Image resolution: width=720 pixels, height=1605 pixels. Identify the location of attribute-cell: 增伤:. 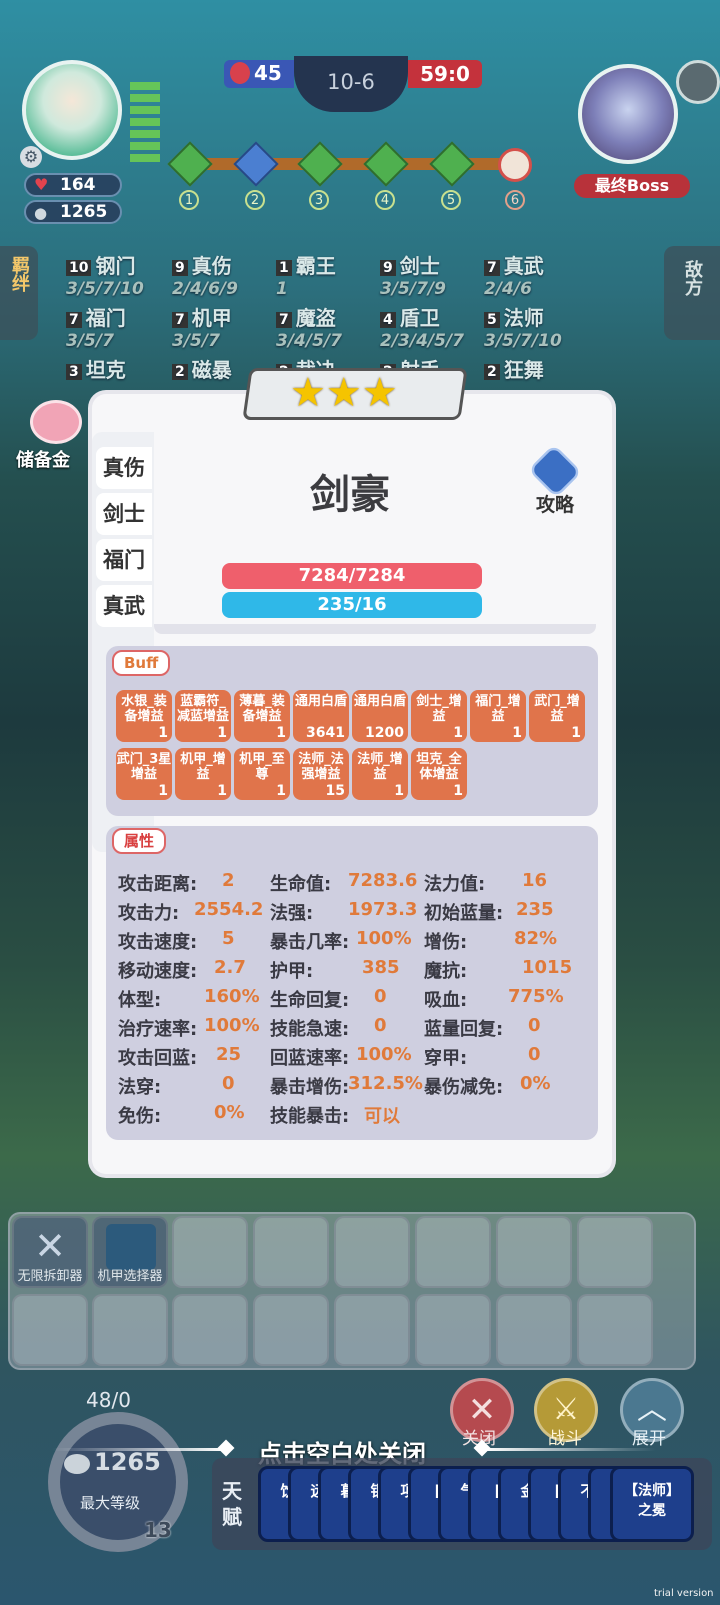
(446, 942).